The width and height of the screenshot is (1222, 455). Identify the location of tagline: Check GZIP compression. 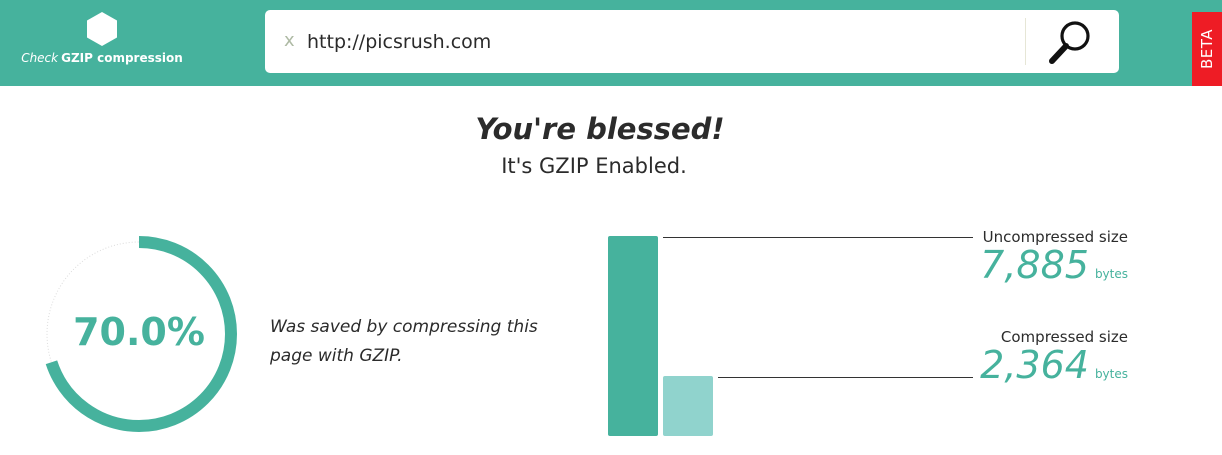
(102, 58).